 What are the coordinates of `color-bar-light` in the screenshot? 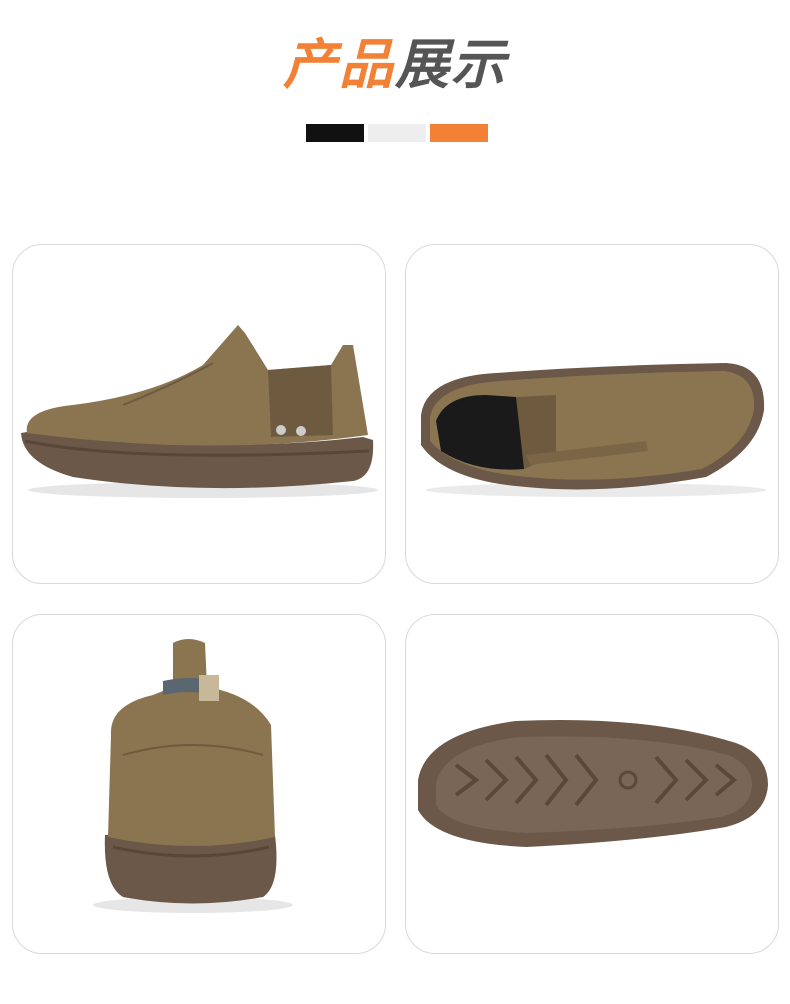 It's located at (397, 133).